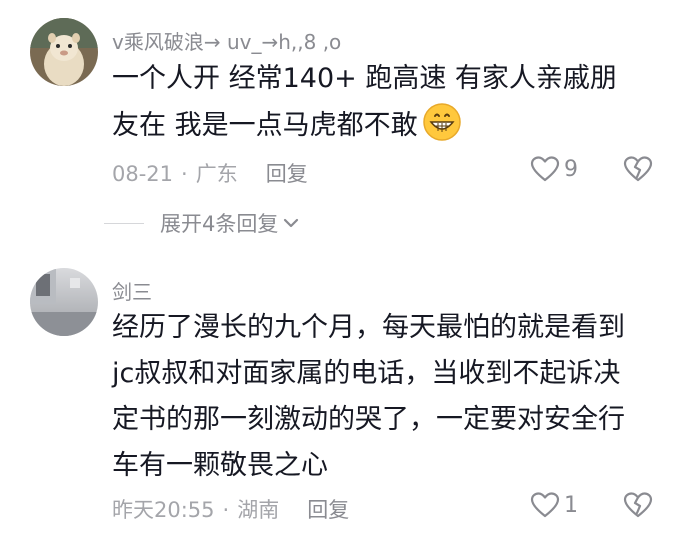  What do you see at coordinates (132, 290) in the screenshot?
I see `username: 剑三` at bounding box center [132, 290].